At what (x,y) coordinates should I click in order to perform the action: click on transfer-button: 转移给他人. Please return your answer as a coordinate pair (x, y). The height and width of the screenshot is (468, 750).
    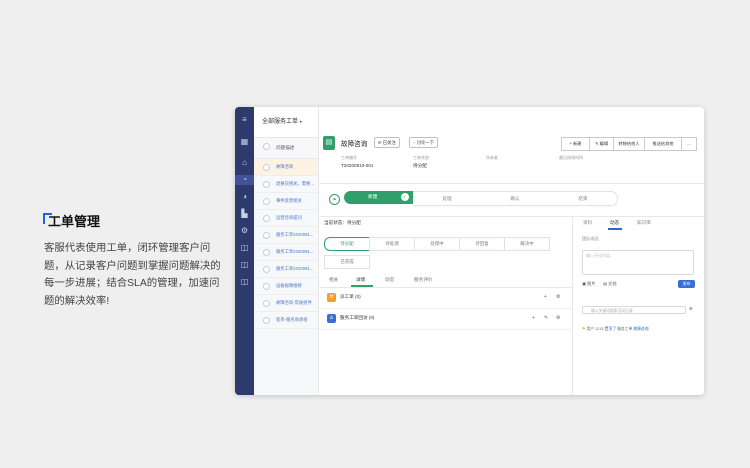
    Looking at the image, I should click on (629, 144).